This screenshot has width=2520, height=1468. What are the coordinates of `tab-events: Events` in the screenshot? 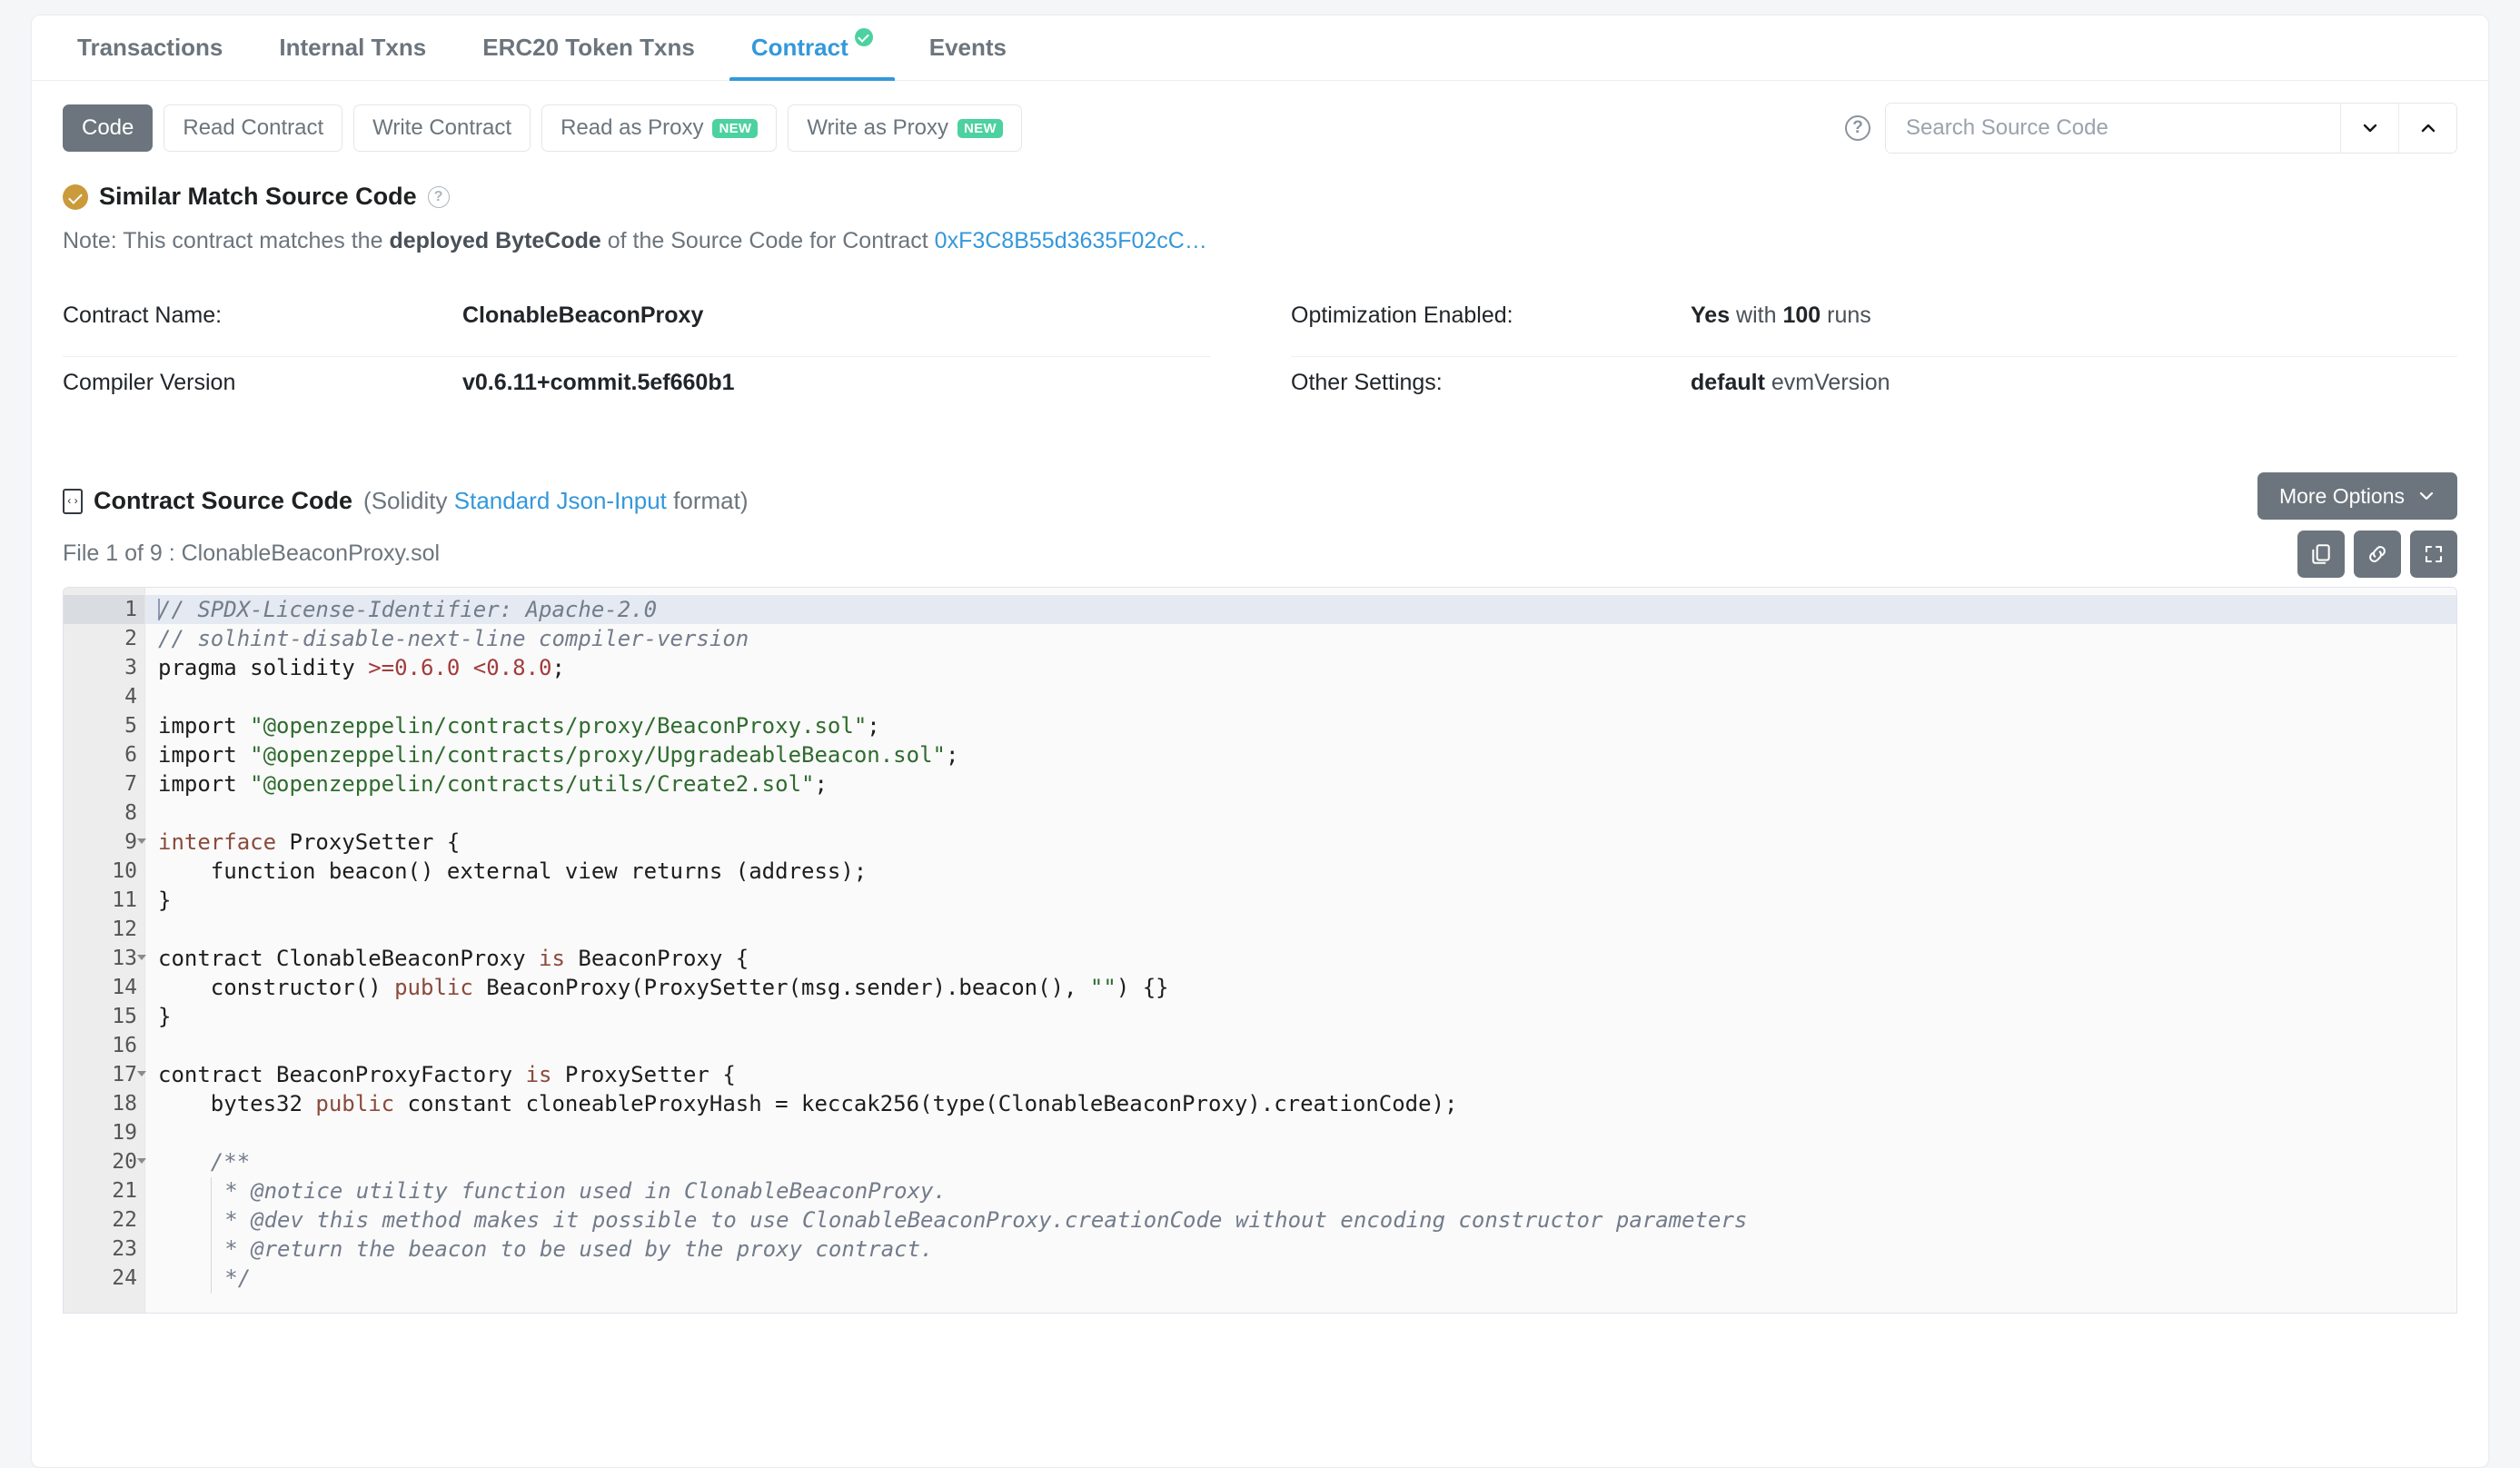 It's located at (968, 57).